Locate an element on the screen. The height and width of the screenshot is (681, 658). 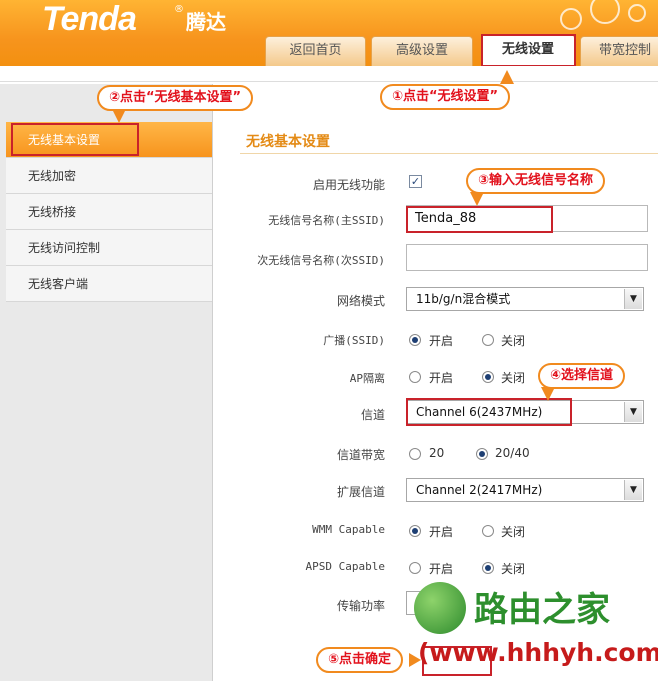
annotation-step5: ⑤点击确定 is located at coordinates (360, 660).